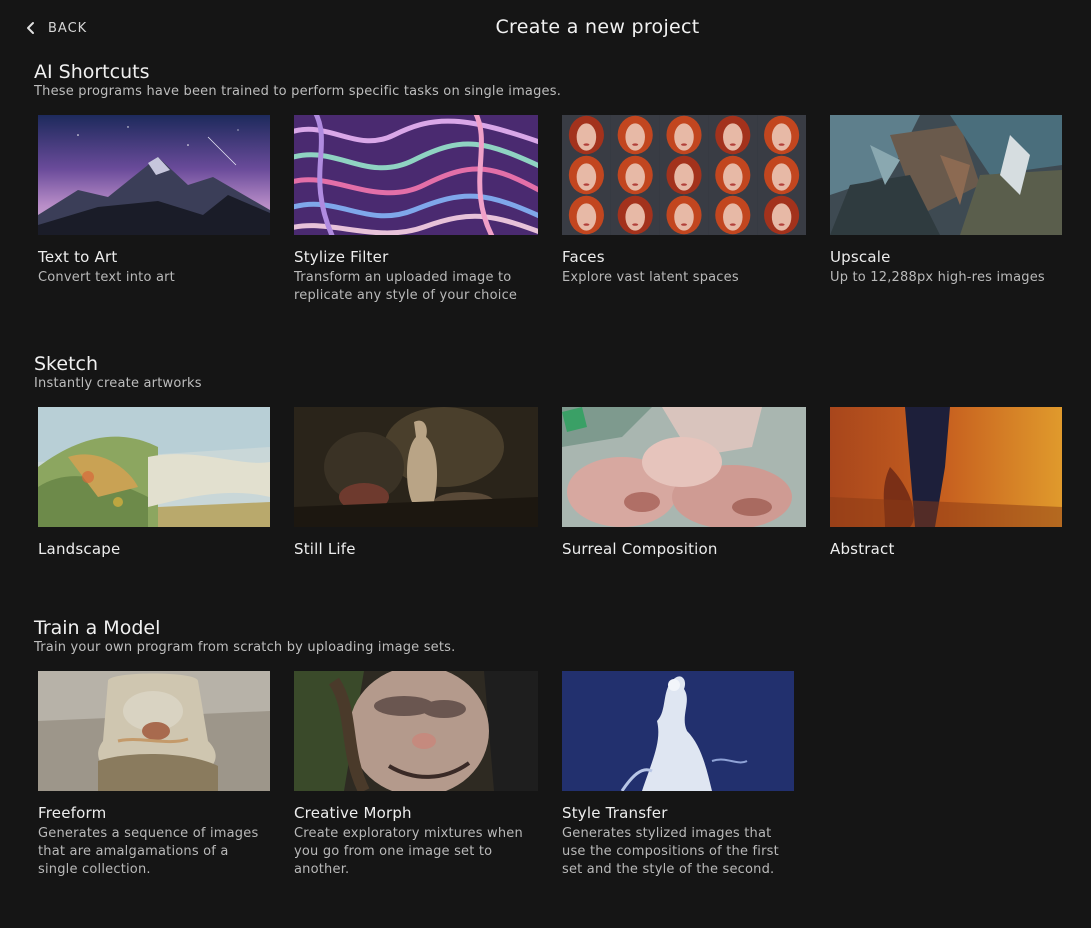  I want to click on card-upscale: Upscale Up to 12,288px high-res images, so click(946, 201).